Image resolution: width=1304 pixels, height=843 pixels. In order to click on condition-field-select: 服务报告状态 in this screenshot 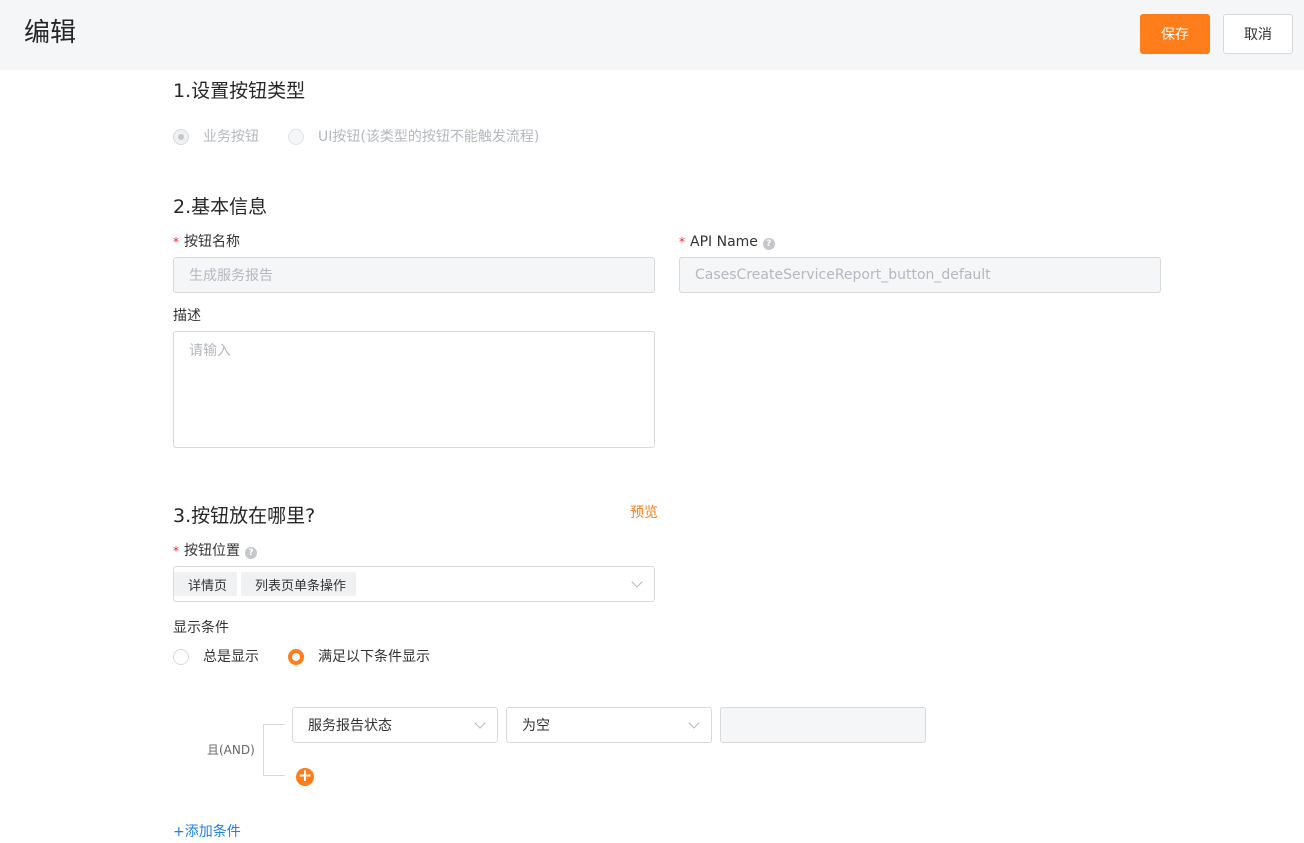, I will do `click(395, 725)`.